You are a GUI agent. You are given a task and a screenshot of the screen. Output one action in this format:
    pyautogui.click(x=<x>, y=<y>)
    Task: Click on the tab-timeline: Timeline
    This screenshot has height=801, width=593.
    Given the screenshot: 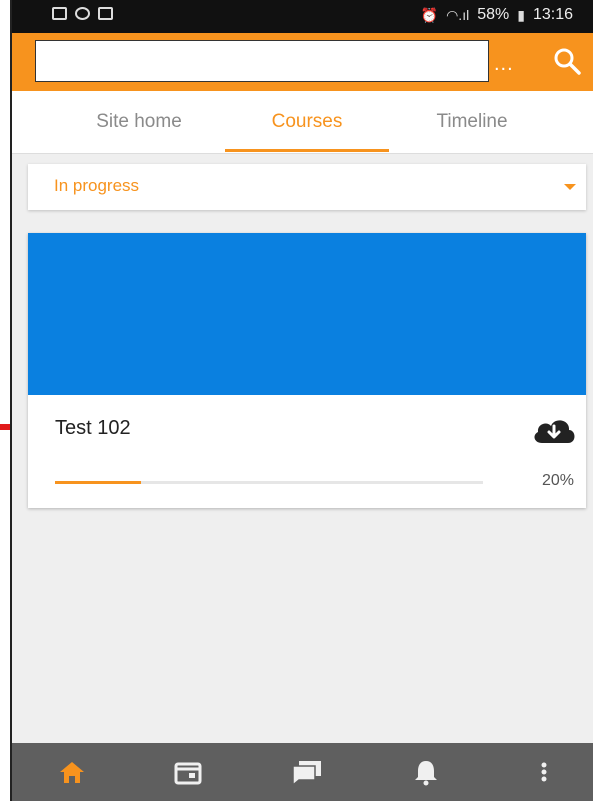 What is the action you would take?
    pyautogui.click(x=472, y=122)
    